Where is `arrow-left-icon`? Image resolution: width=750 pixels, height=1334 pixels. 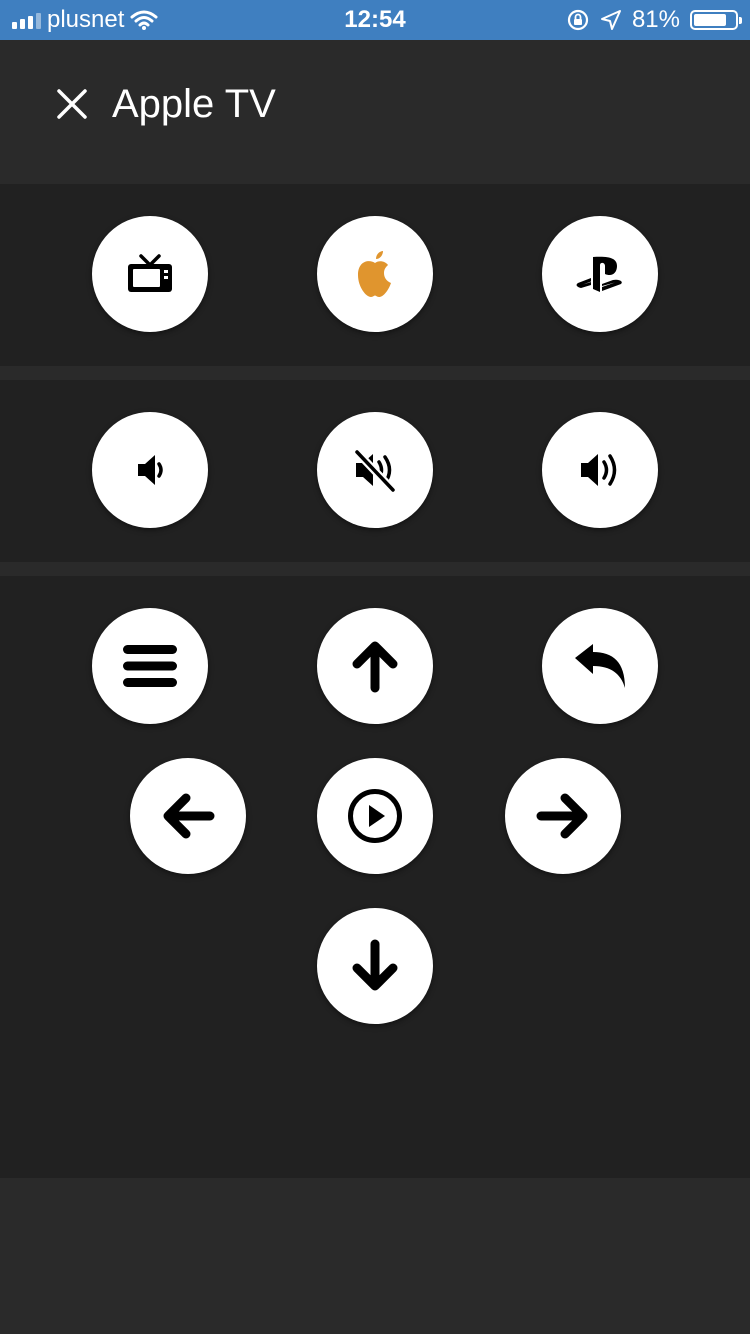
arrow-left-icon is located at coordinates (189, 816).